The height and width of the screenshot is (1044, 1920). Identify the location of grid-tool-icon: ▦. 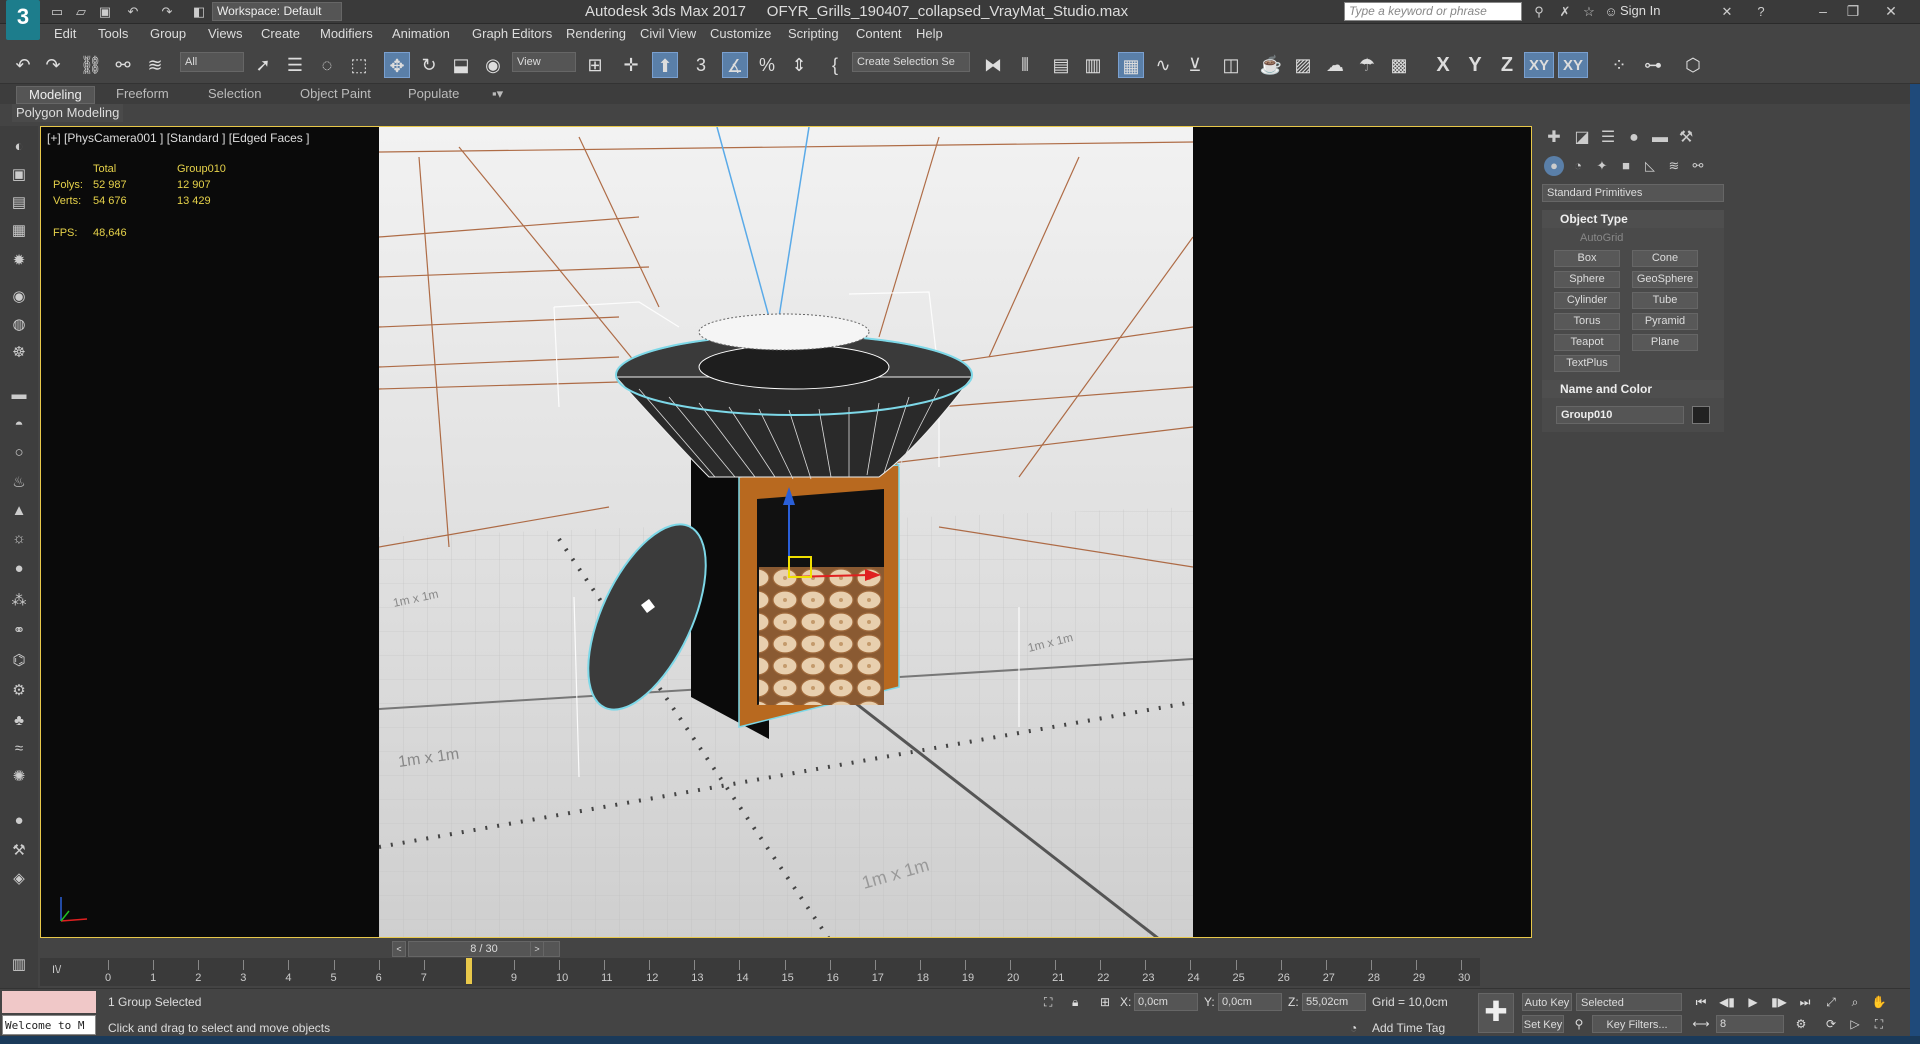
(19, 231).